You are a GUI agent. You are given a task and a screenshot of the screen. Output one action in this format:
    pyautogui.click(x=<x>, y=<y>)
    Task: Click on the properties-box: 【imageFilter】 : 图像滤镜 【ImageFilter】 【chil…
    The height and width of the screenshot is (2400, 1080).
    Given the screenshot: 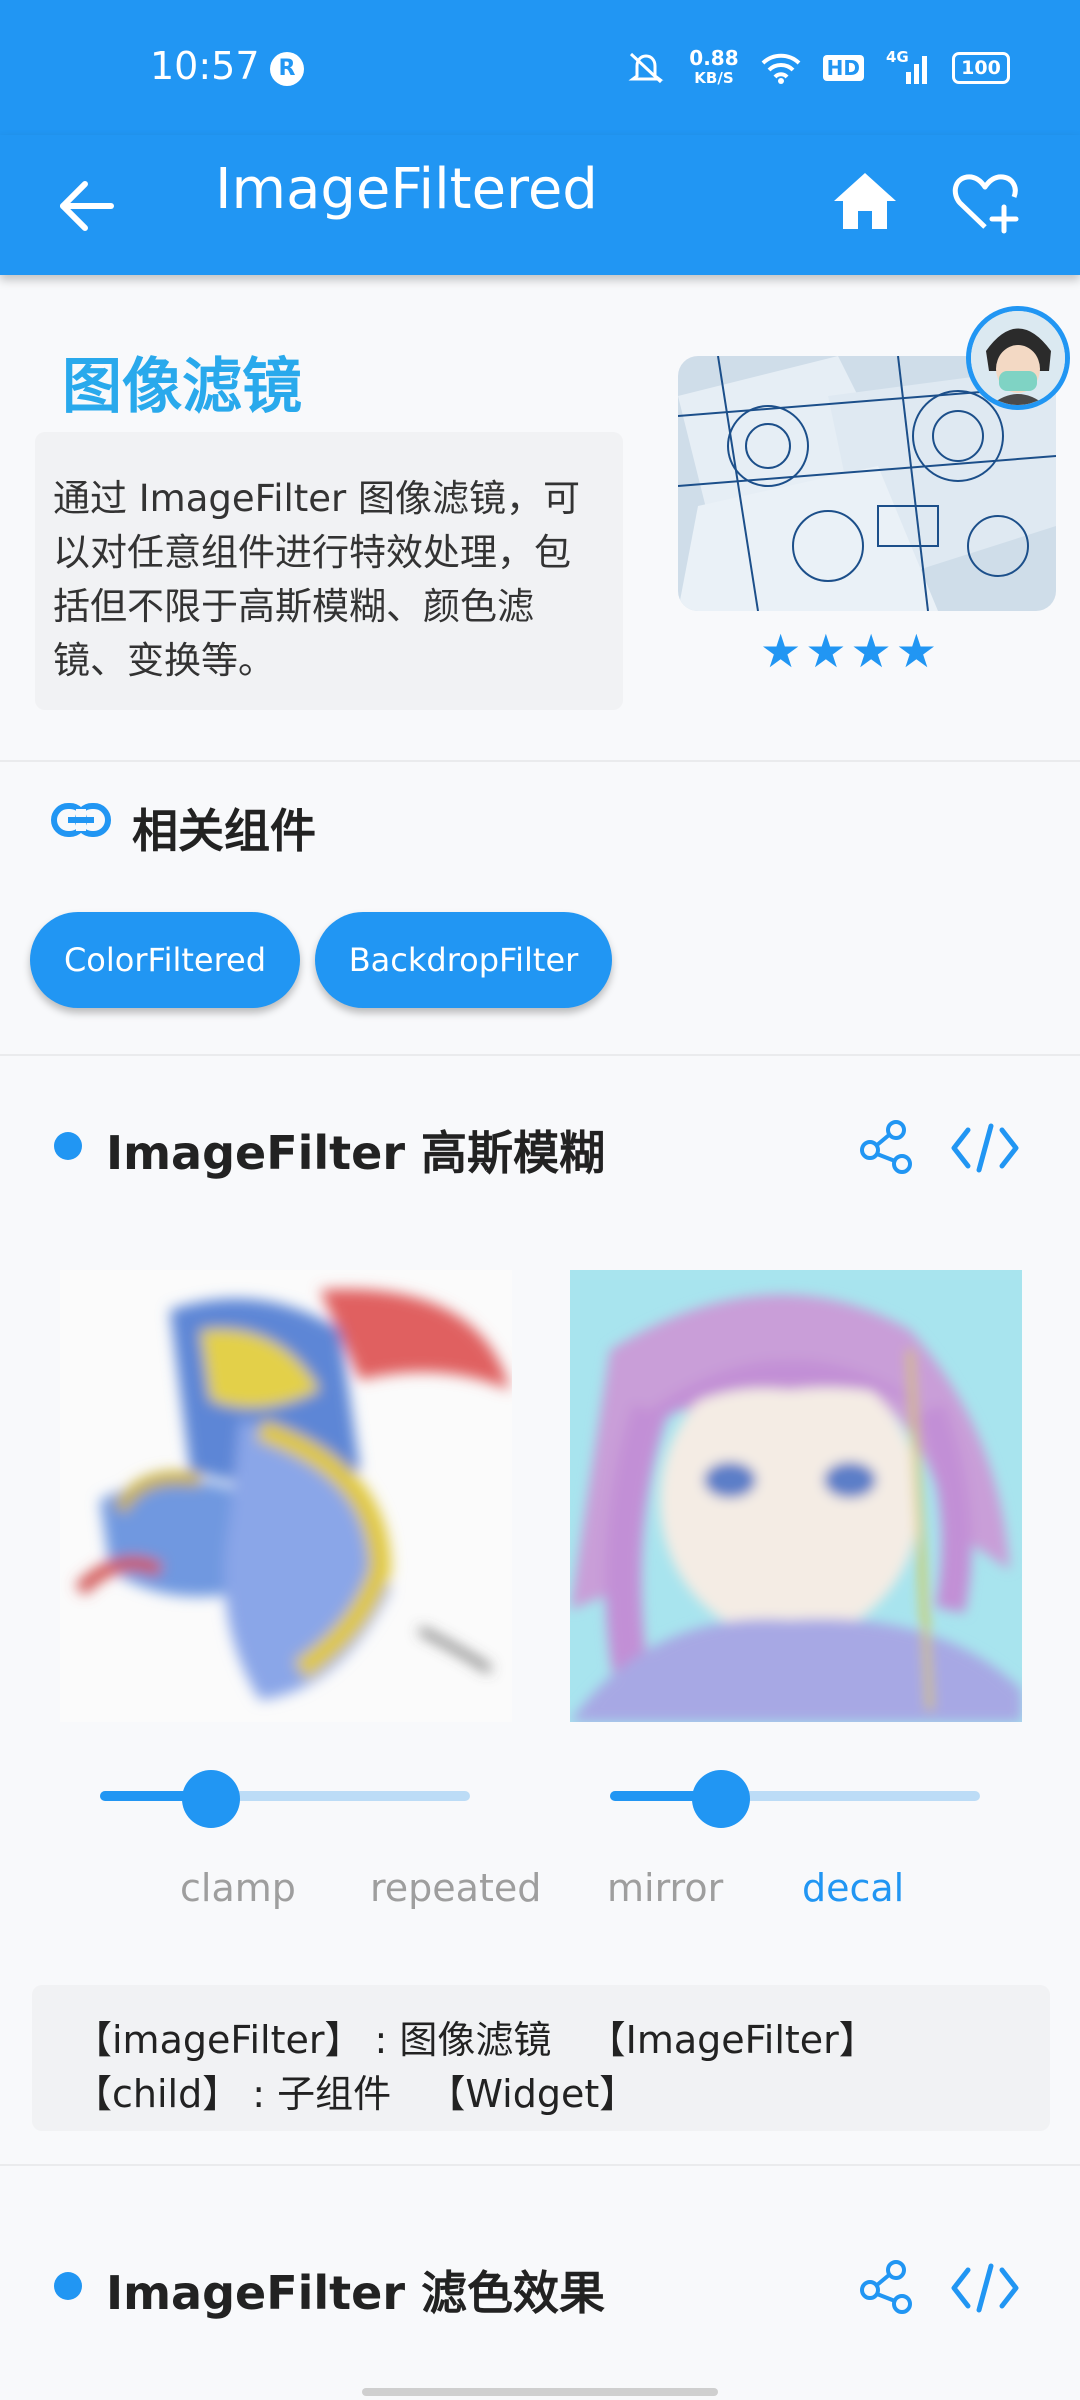 What is the action you would take?
    pyautogui.click(x=541, y=2058)
    